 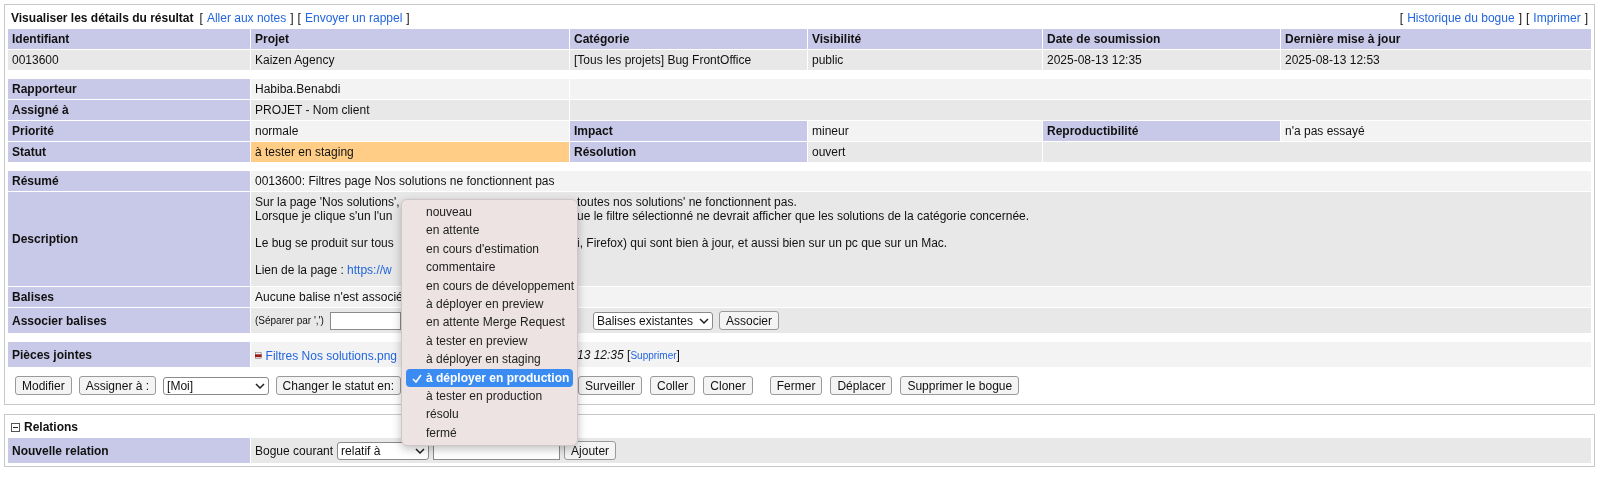 I want to click on field-label: Reproductibilité, so click(x=1161, y=131).